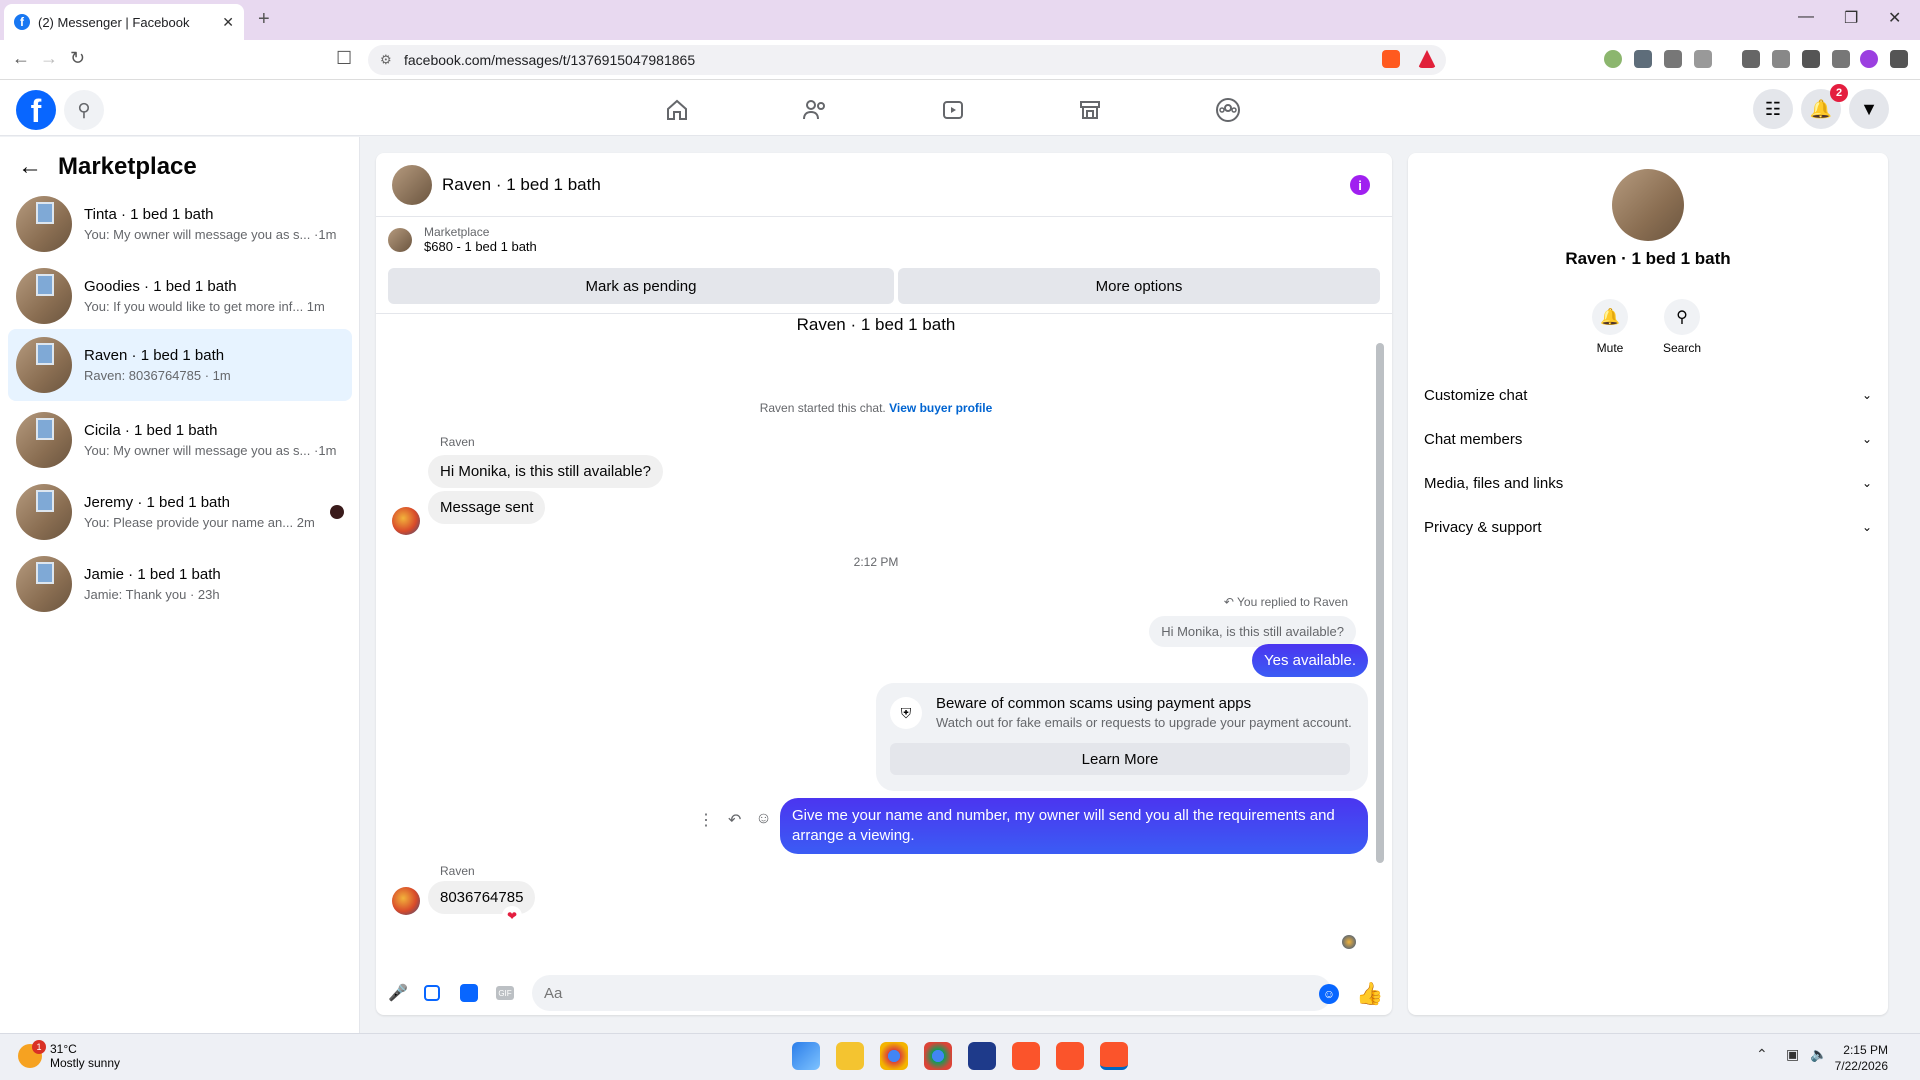 This screenshot has height=1080, width=1920. Describe the element at coordinates (264, 19) in the screenshot. I see `new-tab-button: +` at that location.